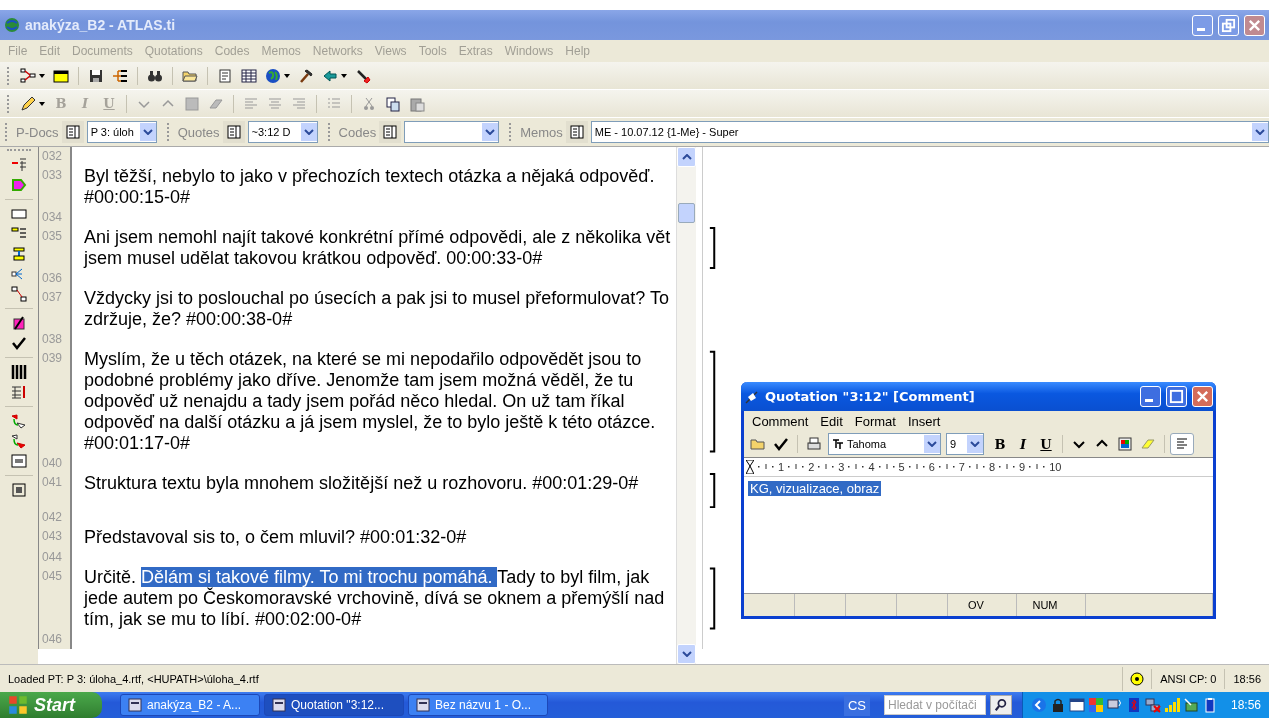 Image resolution: width=1269 pixels, height=718 pixels. I want to click on frame-button, so click(19, 461).